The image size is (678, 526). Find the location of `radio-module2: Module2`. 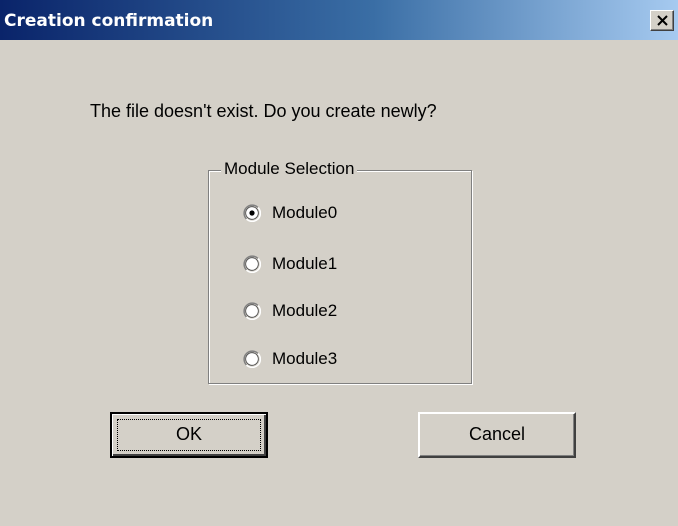

radio-module2: Module2 is located at coordinates (290, 311).